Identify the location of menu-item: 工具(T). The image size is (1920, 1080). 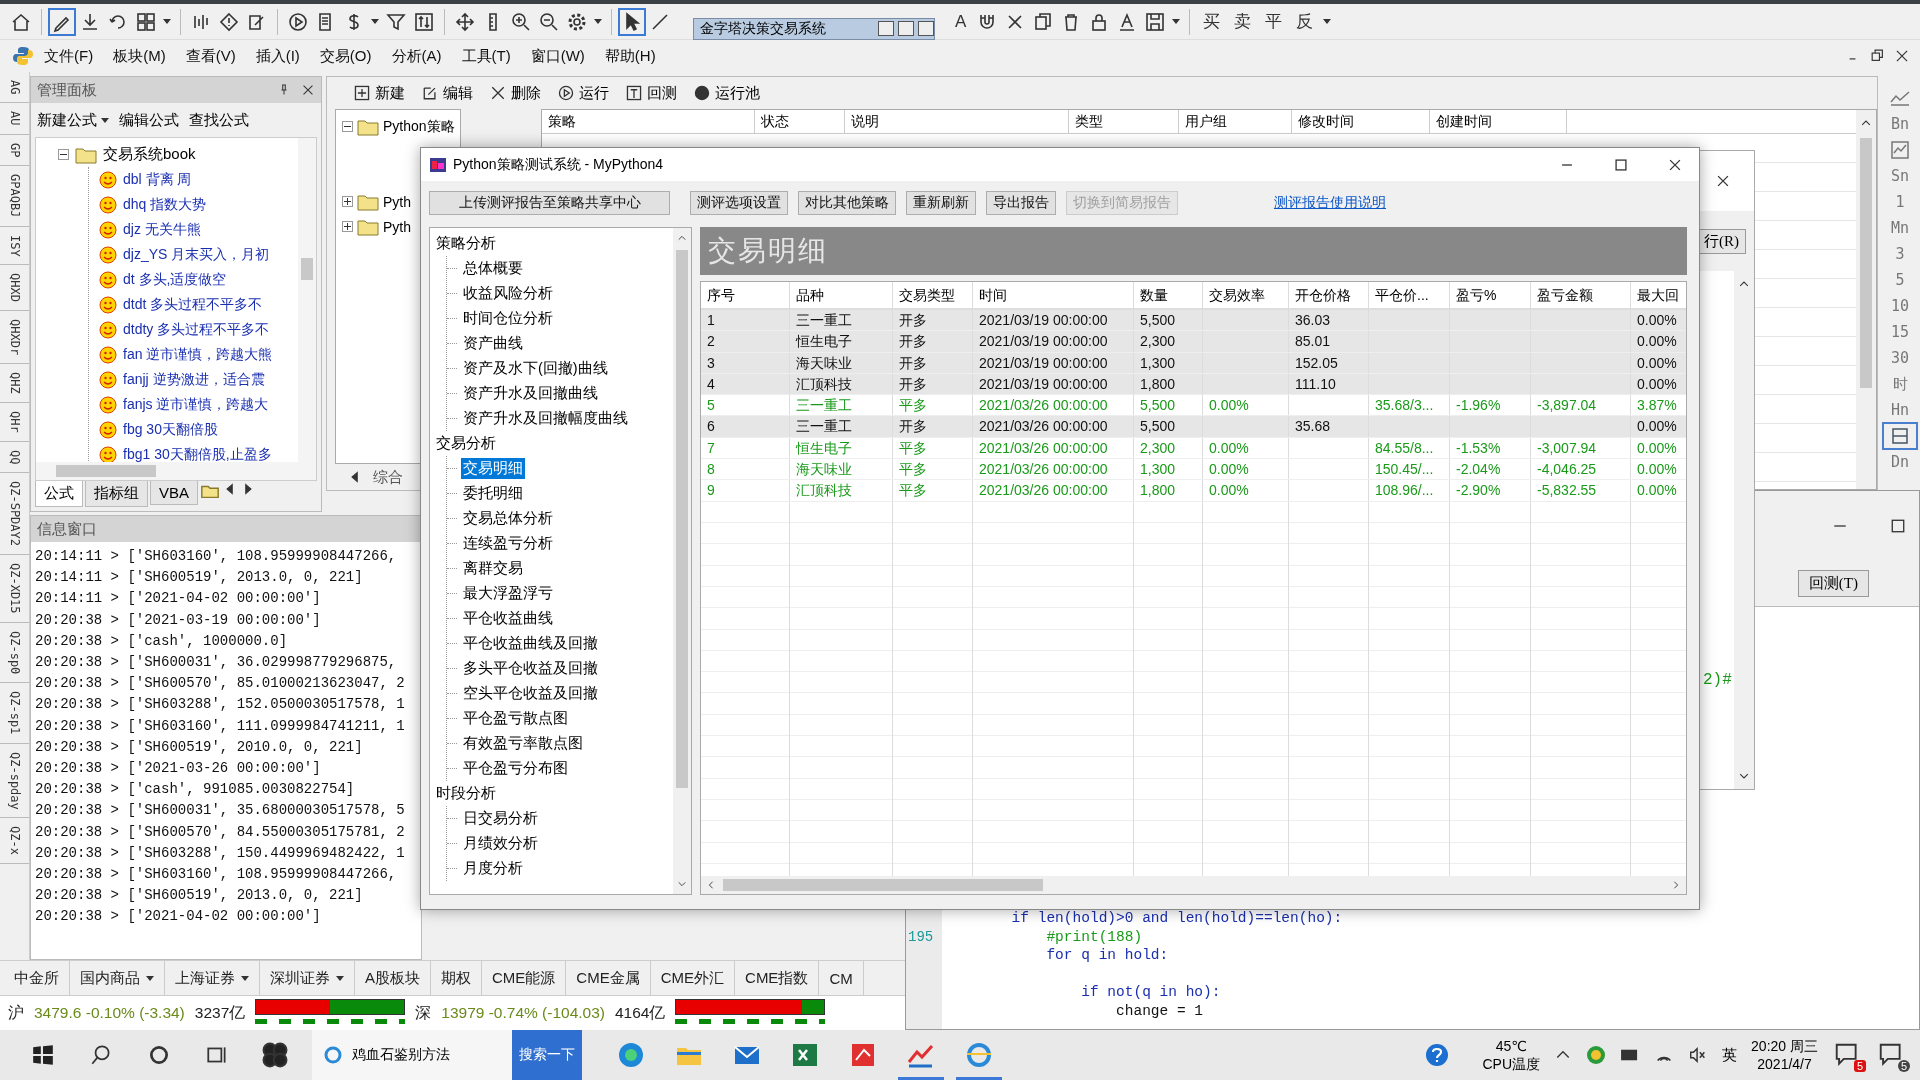
(486, 56).